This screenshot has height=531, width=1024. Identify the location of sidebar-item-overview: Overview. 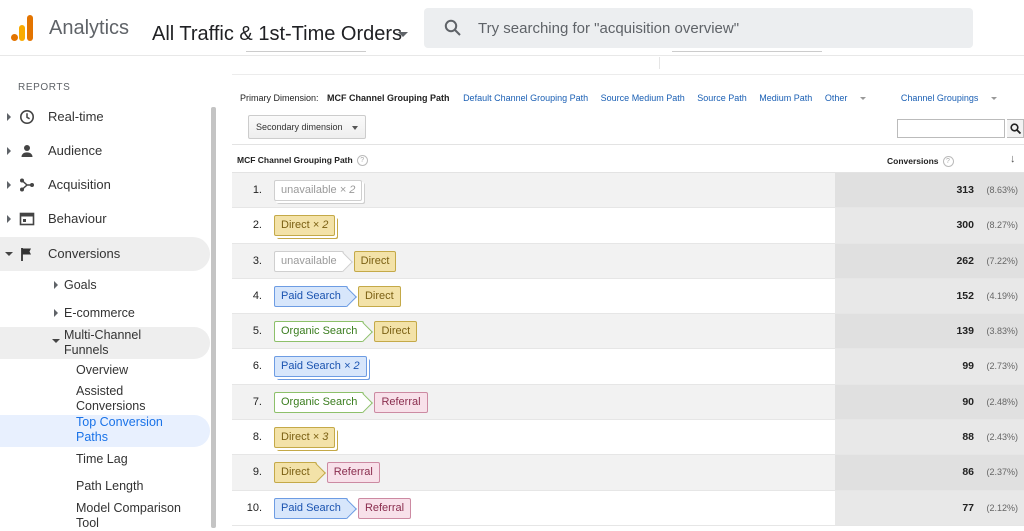
(105, 370).